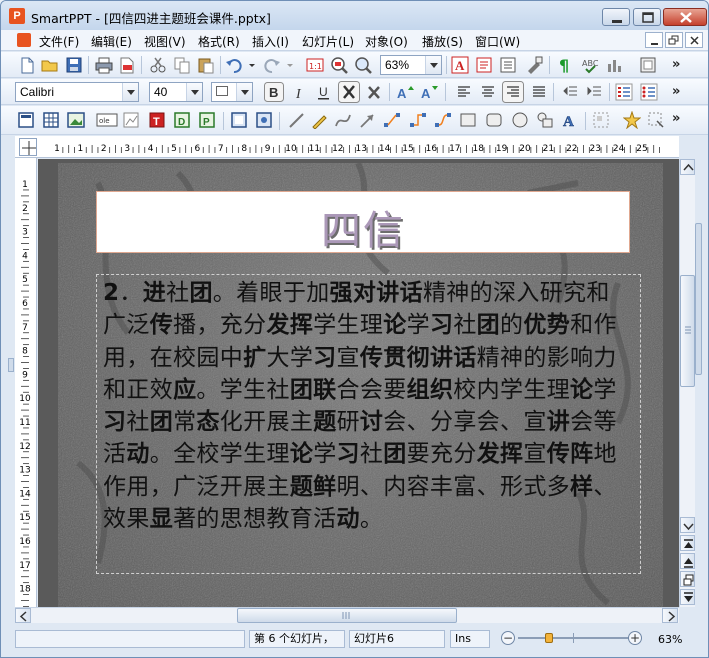  I want to click on insert-chart-icon, so click(131, 120).